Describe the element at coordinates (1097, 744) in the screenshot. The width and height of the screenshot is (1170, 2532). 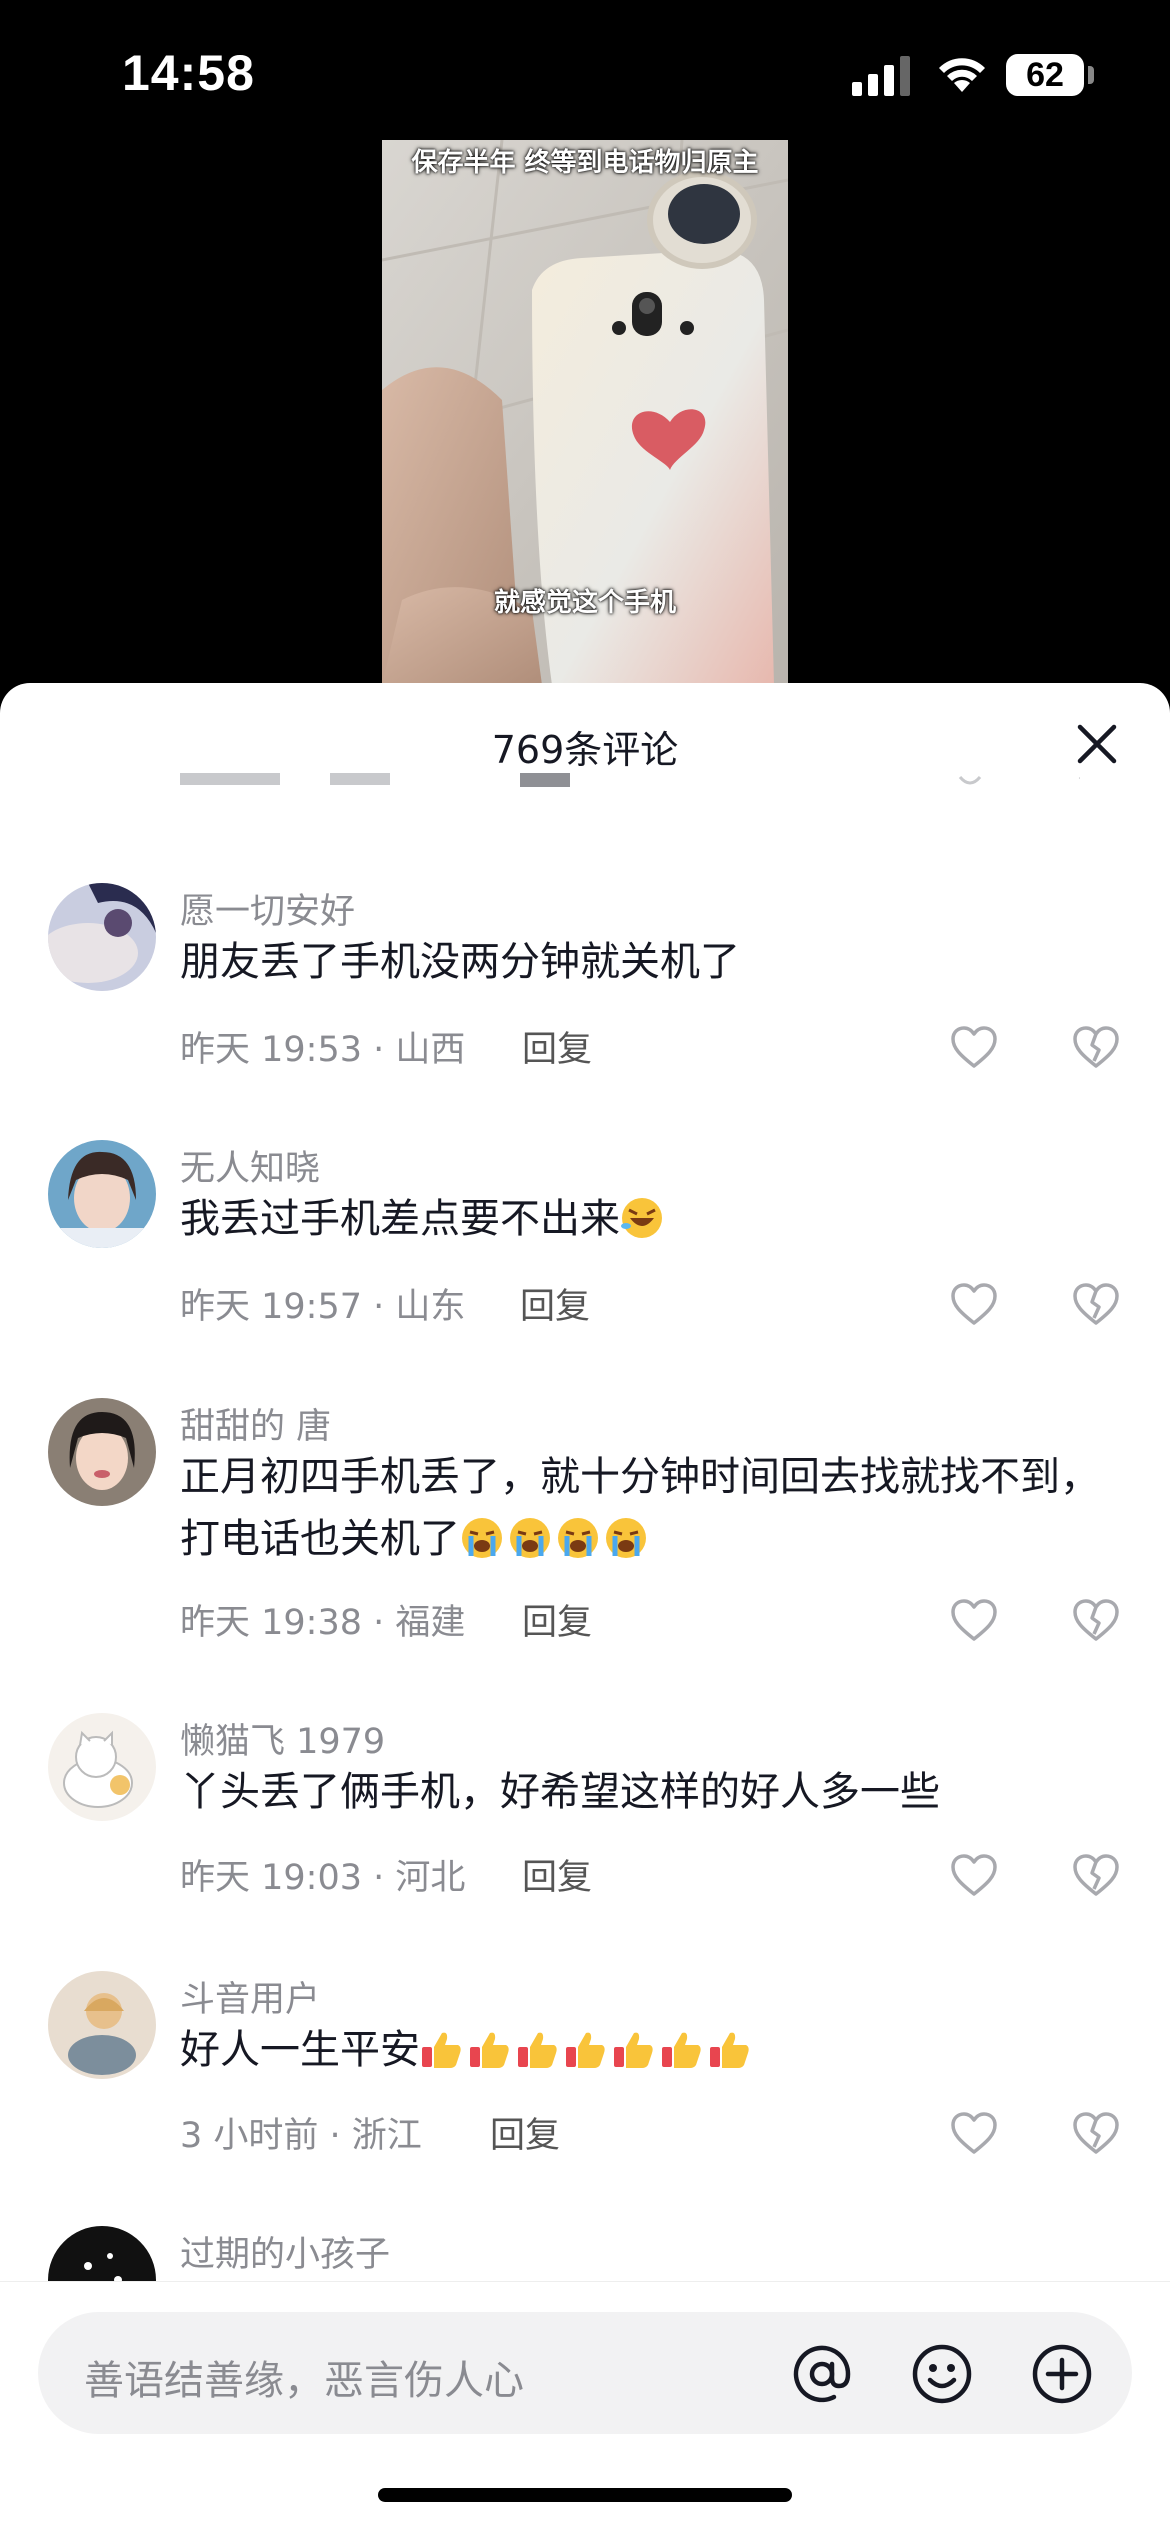
I see `close-icon` at that location.